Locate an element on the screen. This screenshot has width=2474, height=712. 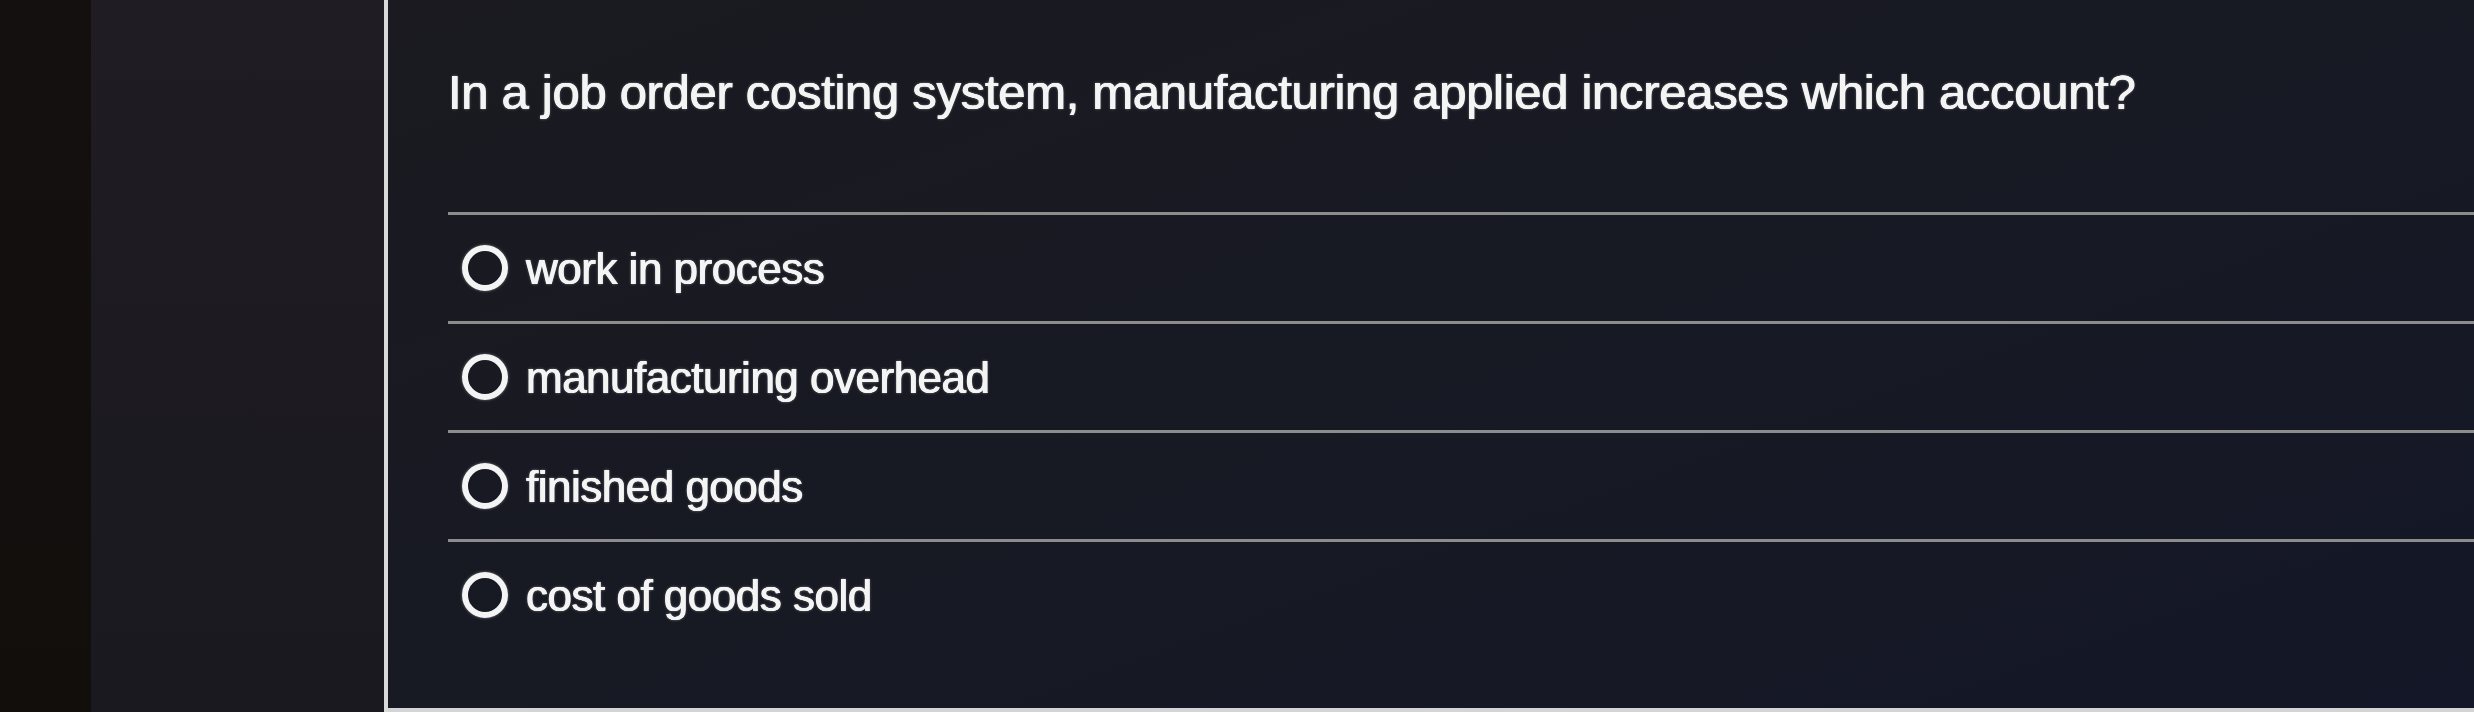
option-label: work in process is located at coordinates (675, 268).